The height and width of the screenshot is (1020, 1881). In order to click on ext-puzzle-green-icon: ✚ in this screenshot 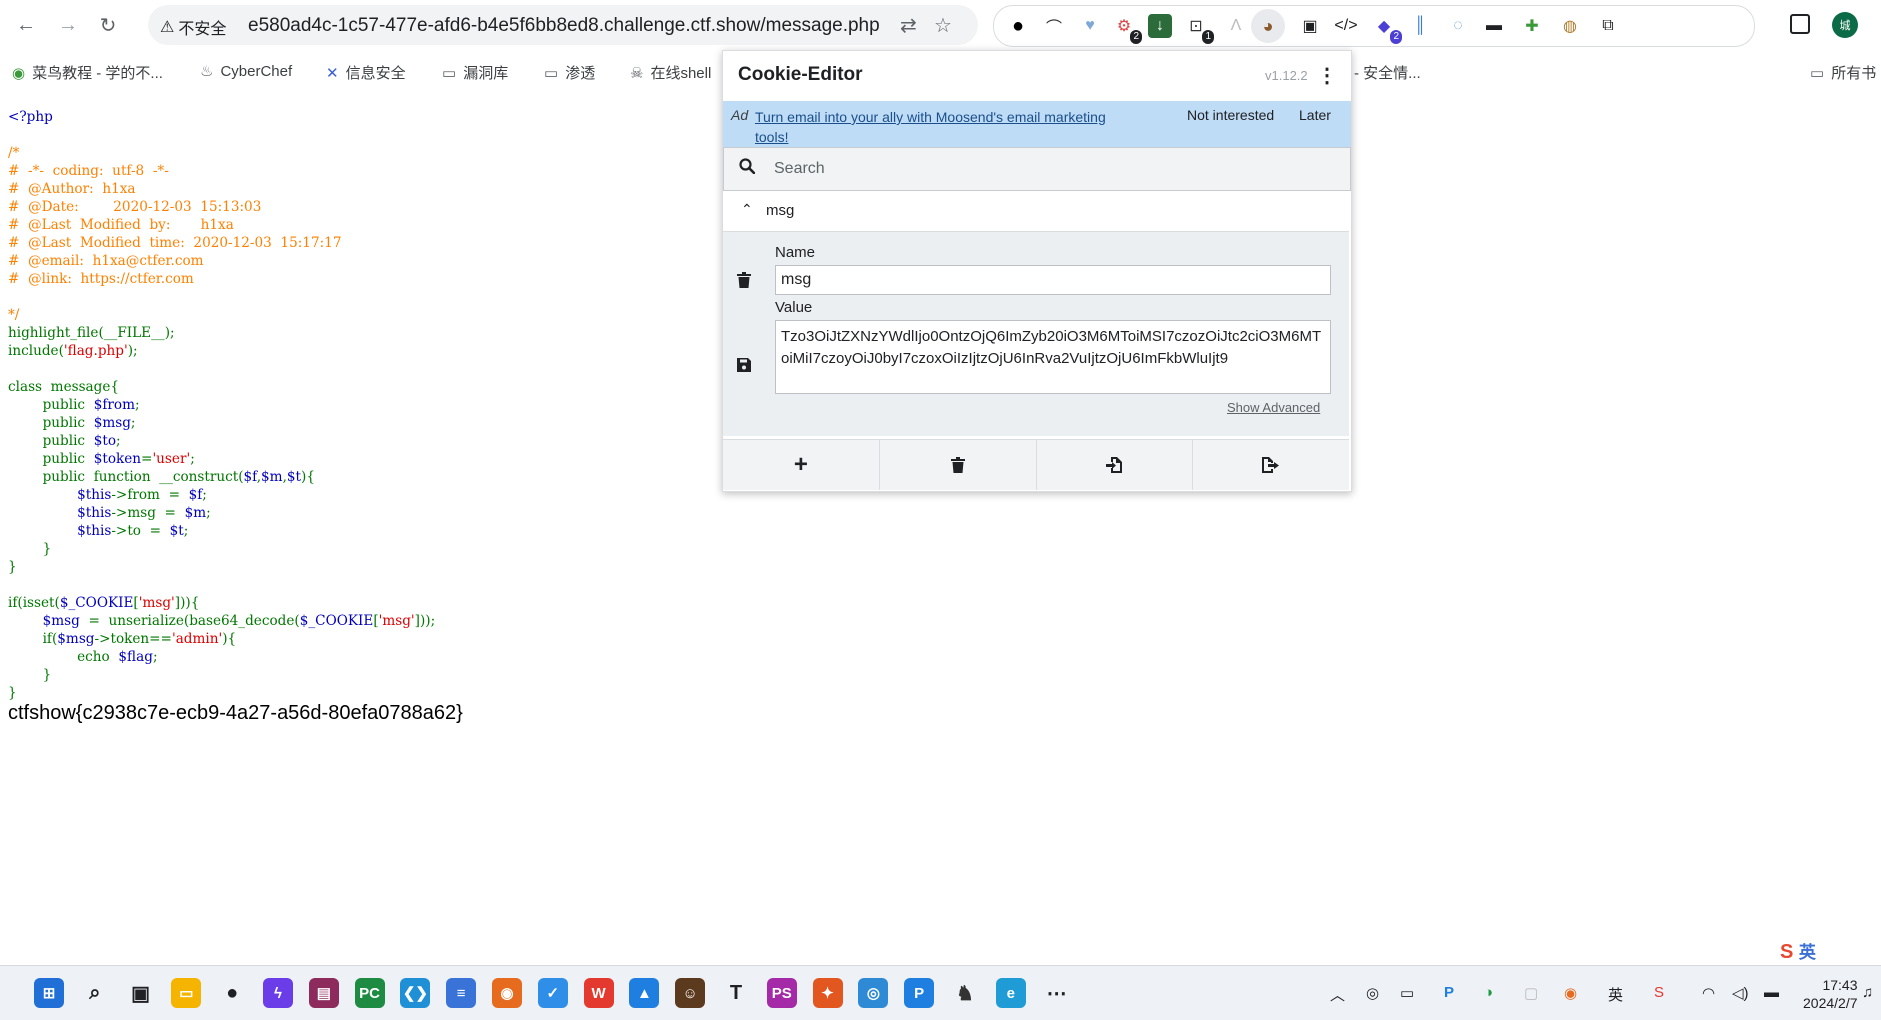, I will do `click(1532, 26)`.